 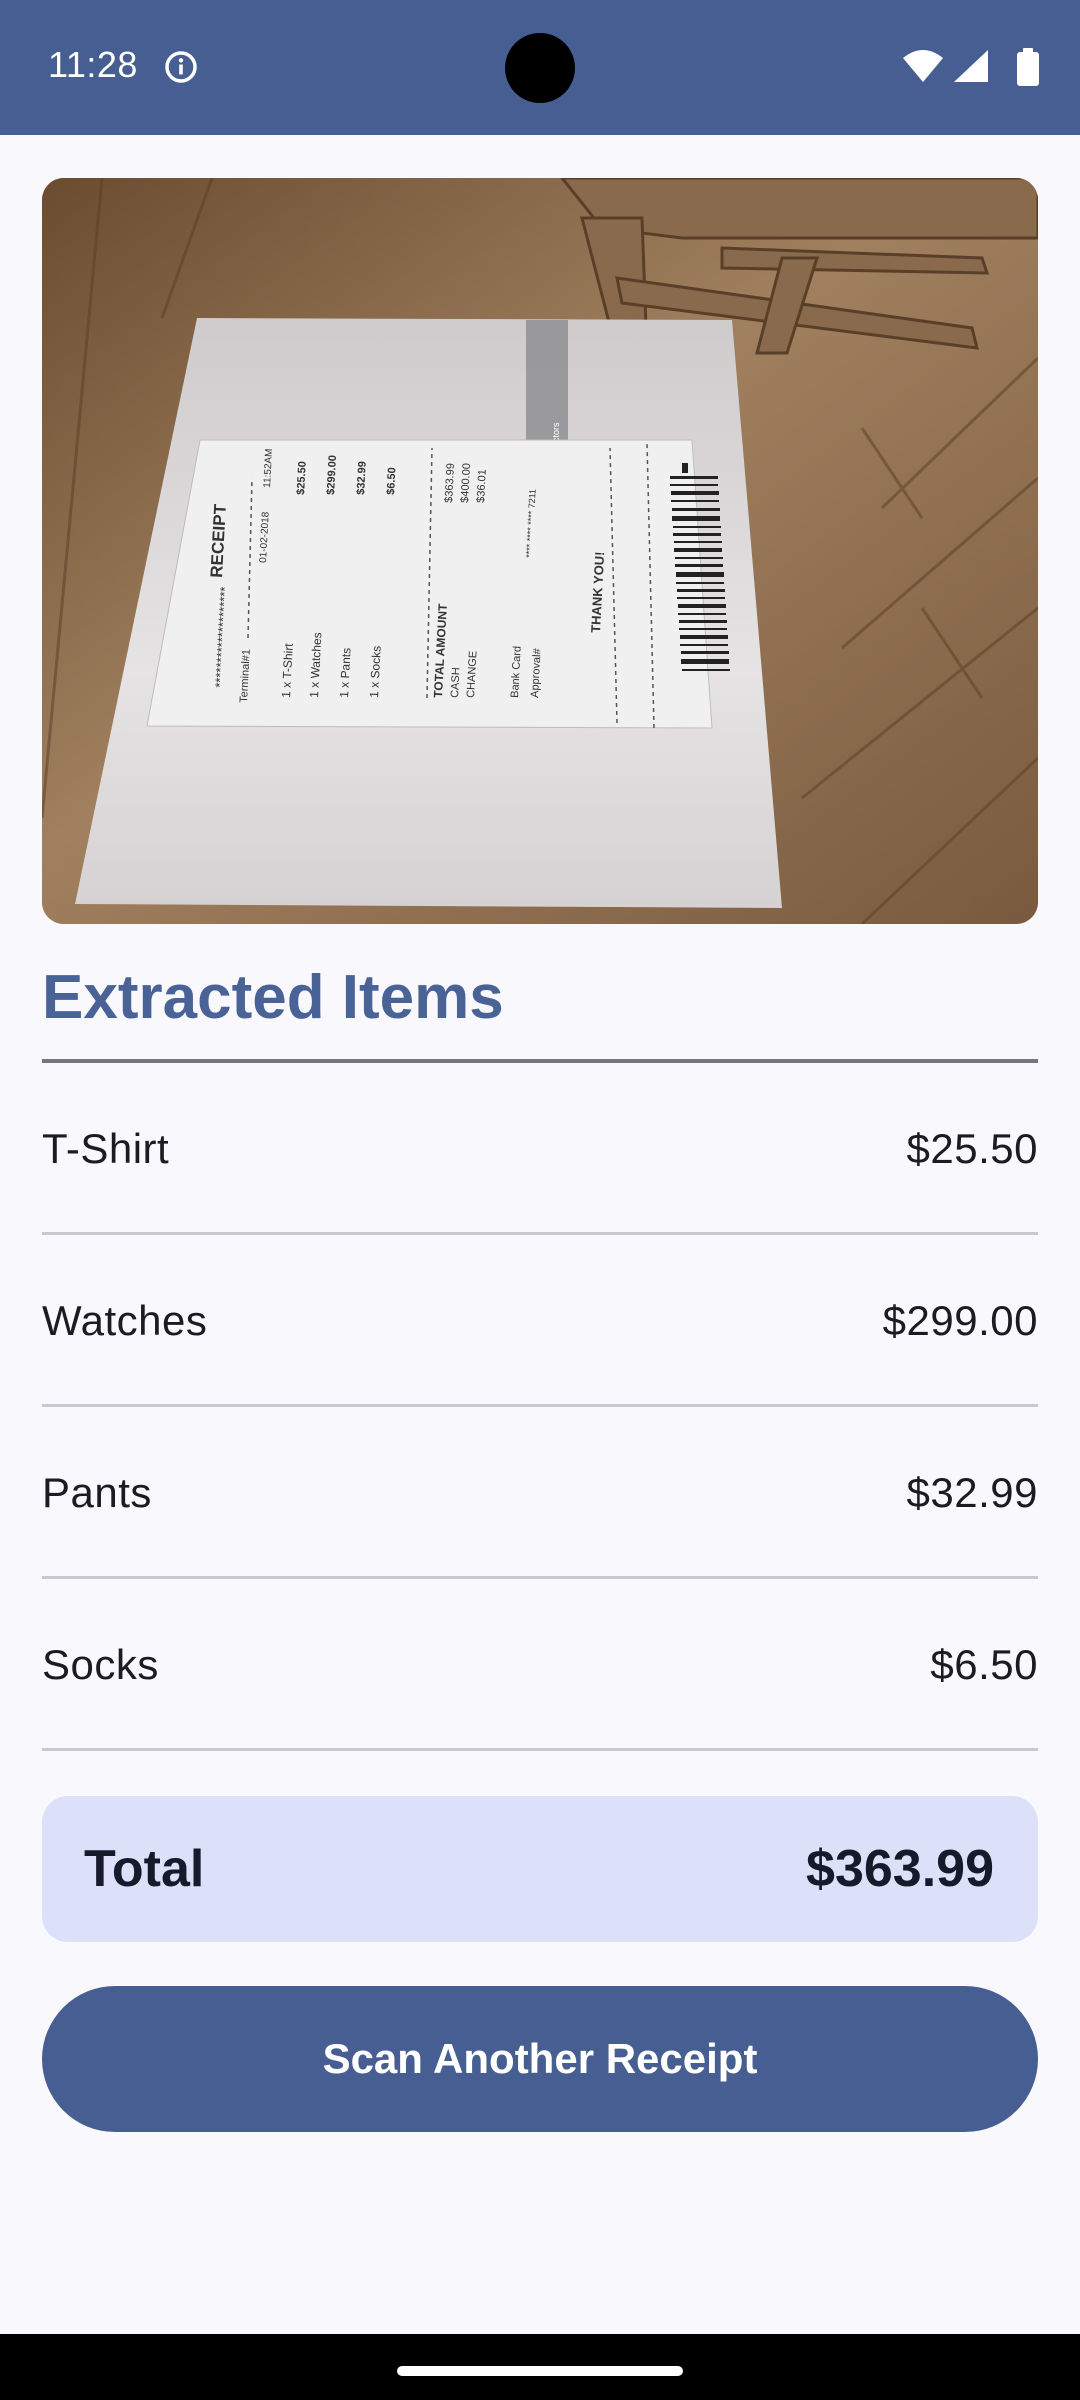 I want to click on svg-text: RECEIPT, so click(x=218, y=540).